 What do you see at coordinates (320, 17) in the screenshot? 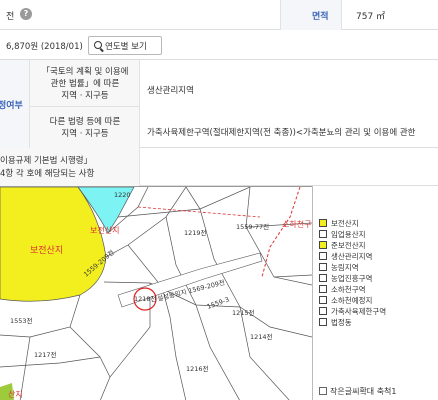
I see `area-label: 면적` at bounding box center [320, 17].